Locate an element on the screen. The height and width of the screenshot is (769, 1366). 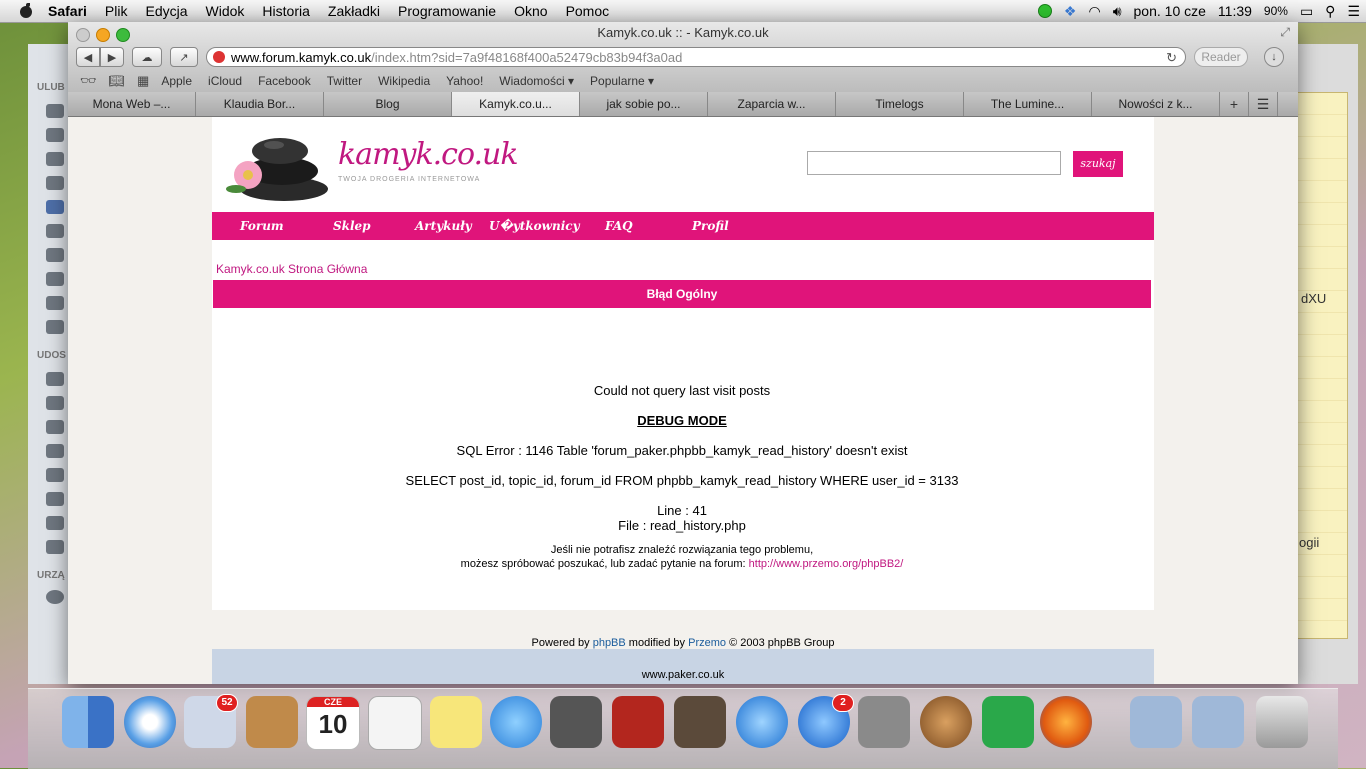
itunes-icon is located at coordinates (762, 722).